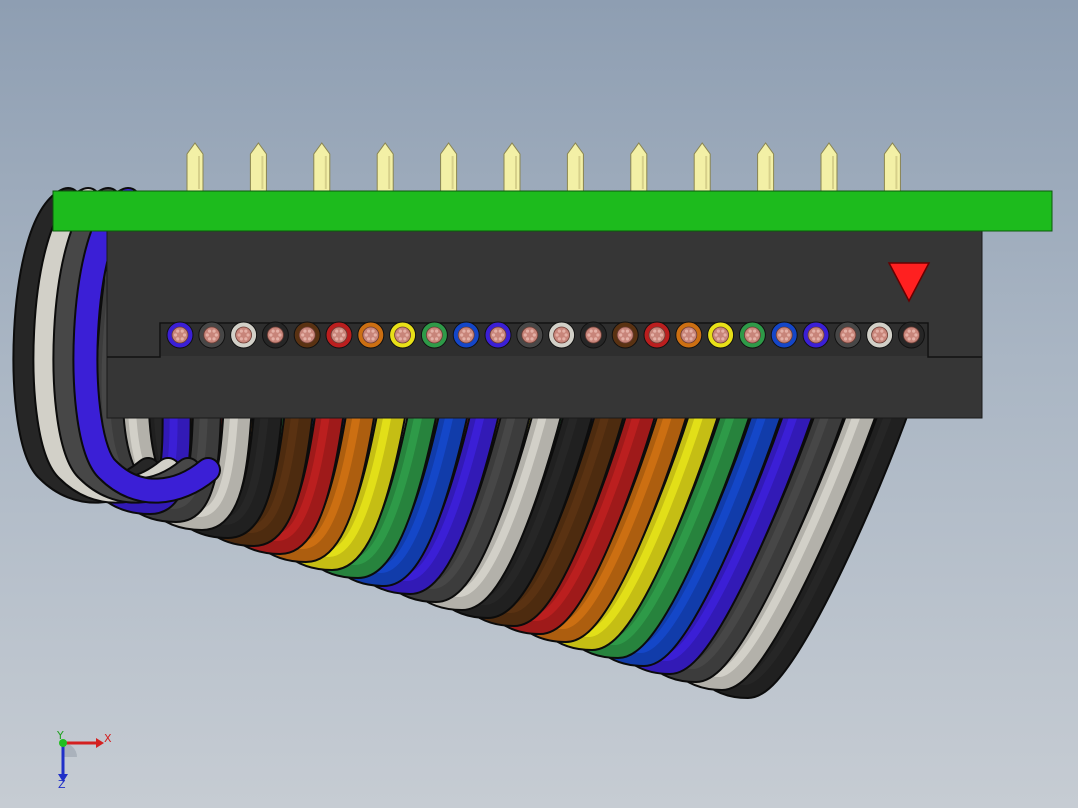 This screenshot has height=808, width=1078. I want to click on coordinate-triad-icon: X Y Z, so click(84, 758).